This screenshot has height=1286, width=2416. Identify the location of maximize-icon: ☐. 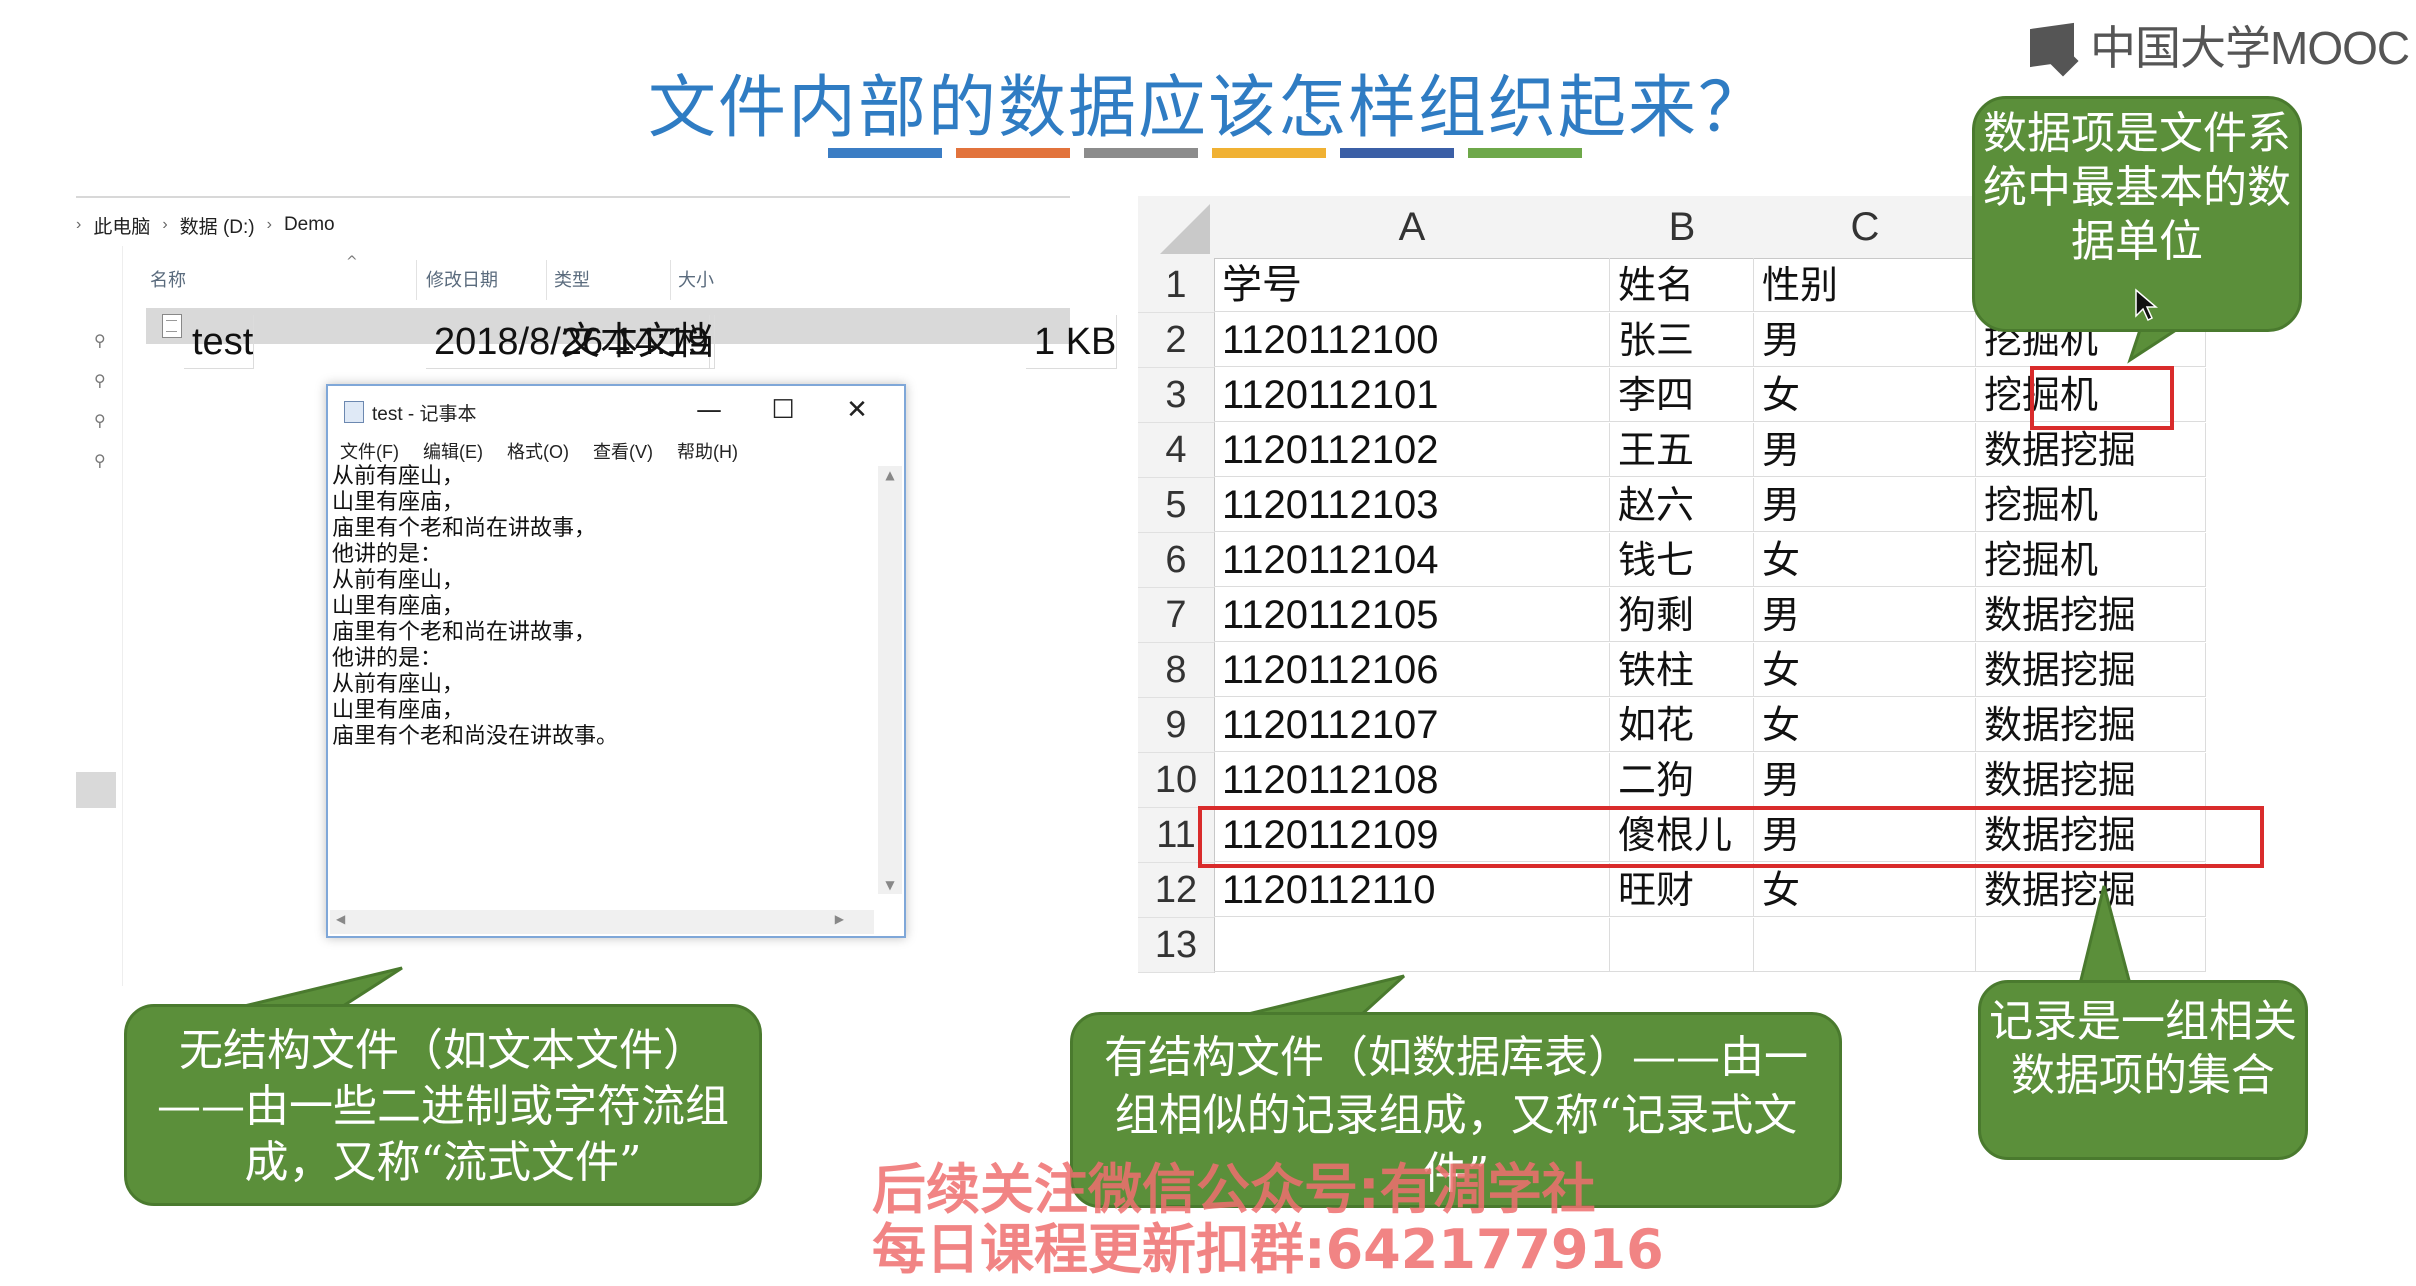
(783, 410).